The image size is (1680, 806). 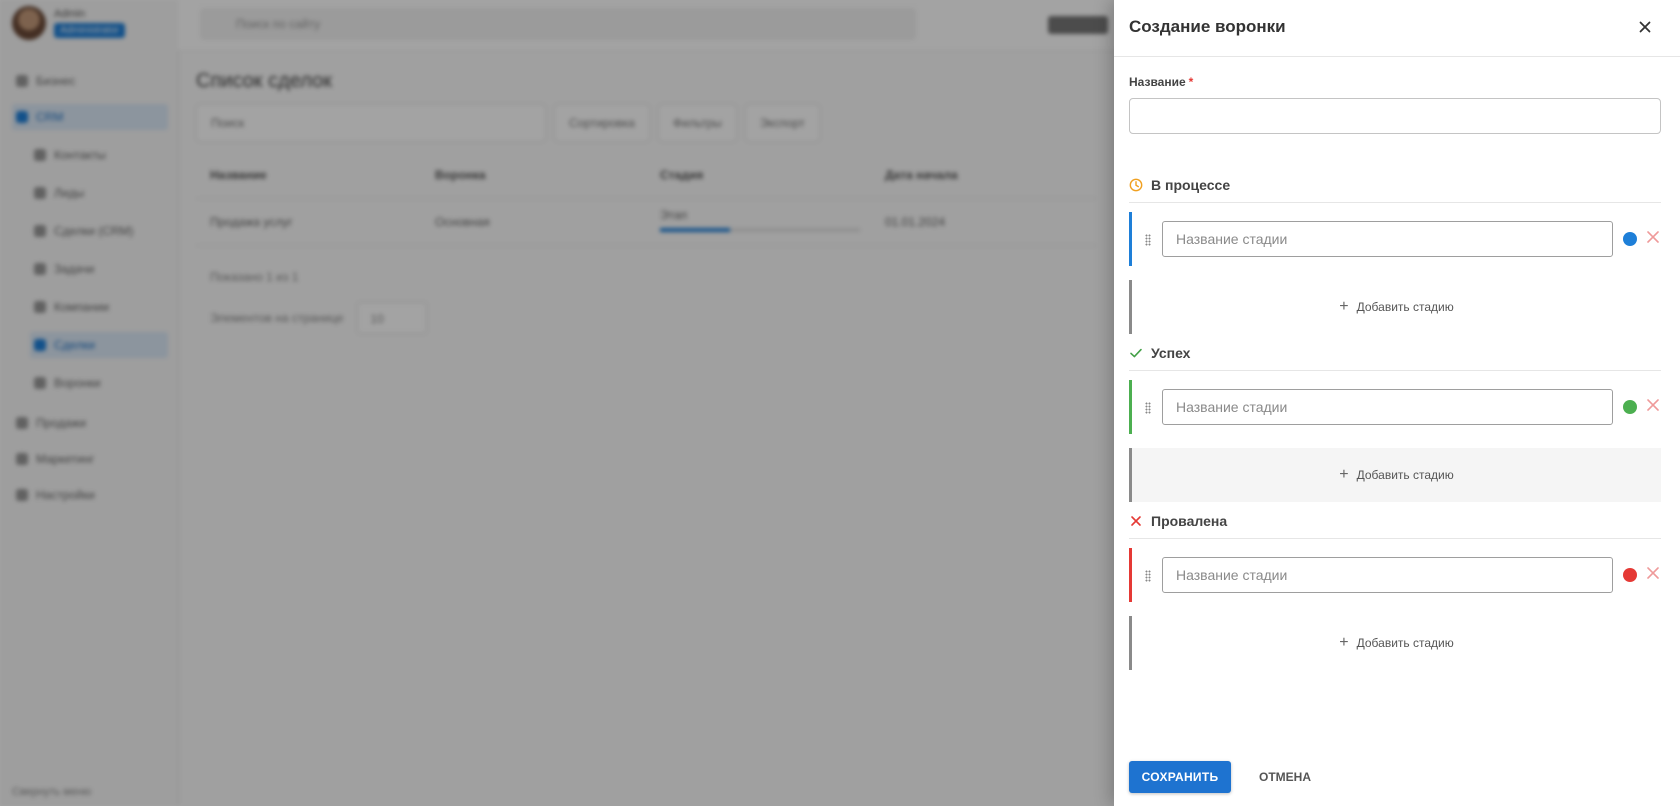 What do you see at coordinates (1285, 777) in the screenshot?
I see `cancel-button: ОТМЕНА` at bounding box center [1285, 777].